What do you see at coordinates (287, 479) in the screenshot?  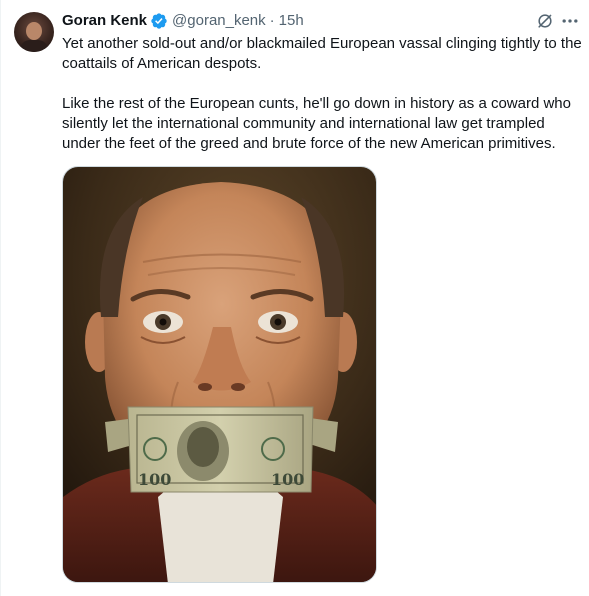 I see `banknote-denomination-right: 100` at bounding box center [287, 479].